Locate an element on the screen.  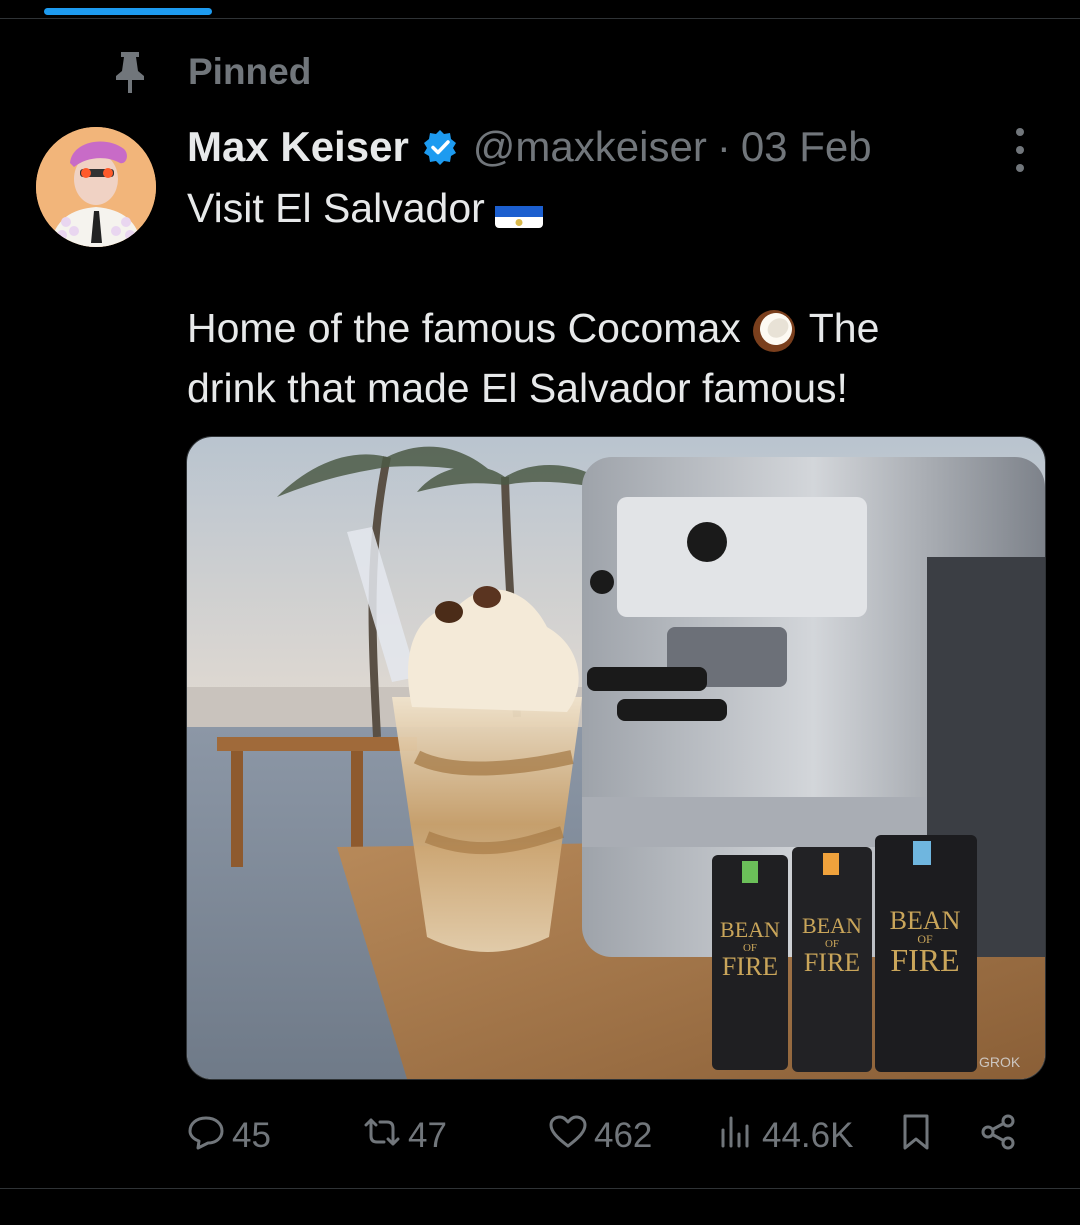
reply-icon is located at coordinates (206, 1136).